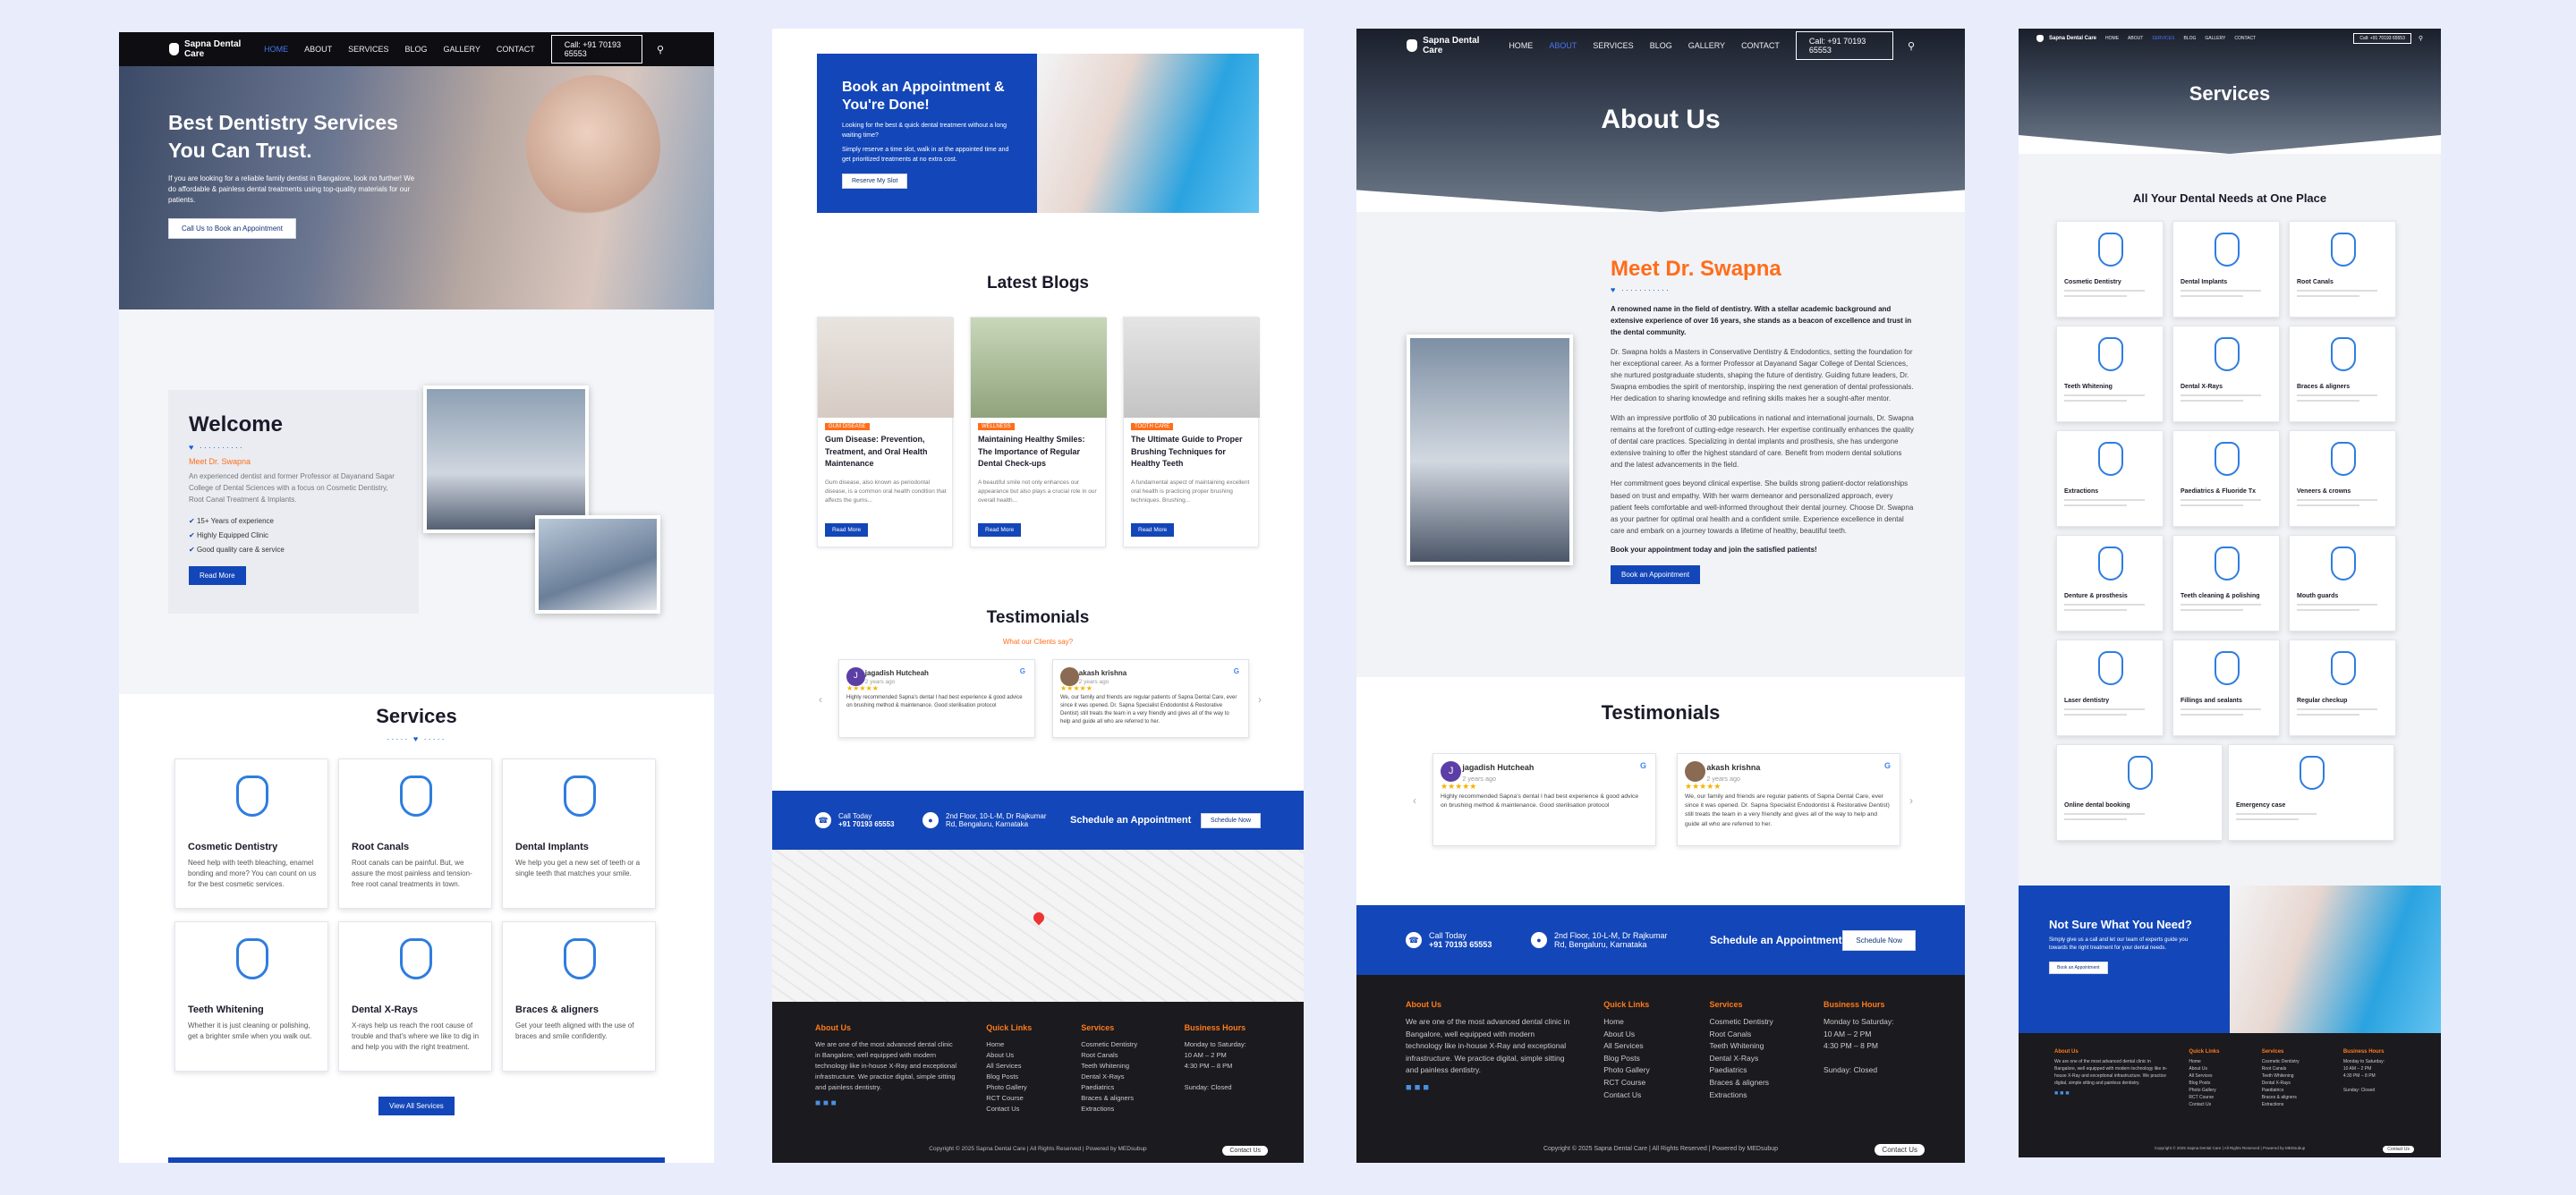  What do you see at coordinates (416, 1106) in the screenshot?
I see `view-all-services-button: View All Services` at bounding box center [416, 1106].